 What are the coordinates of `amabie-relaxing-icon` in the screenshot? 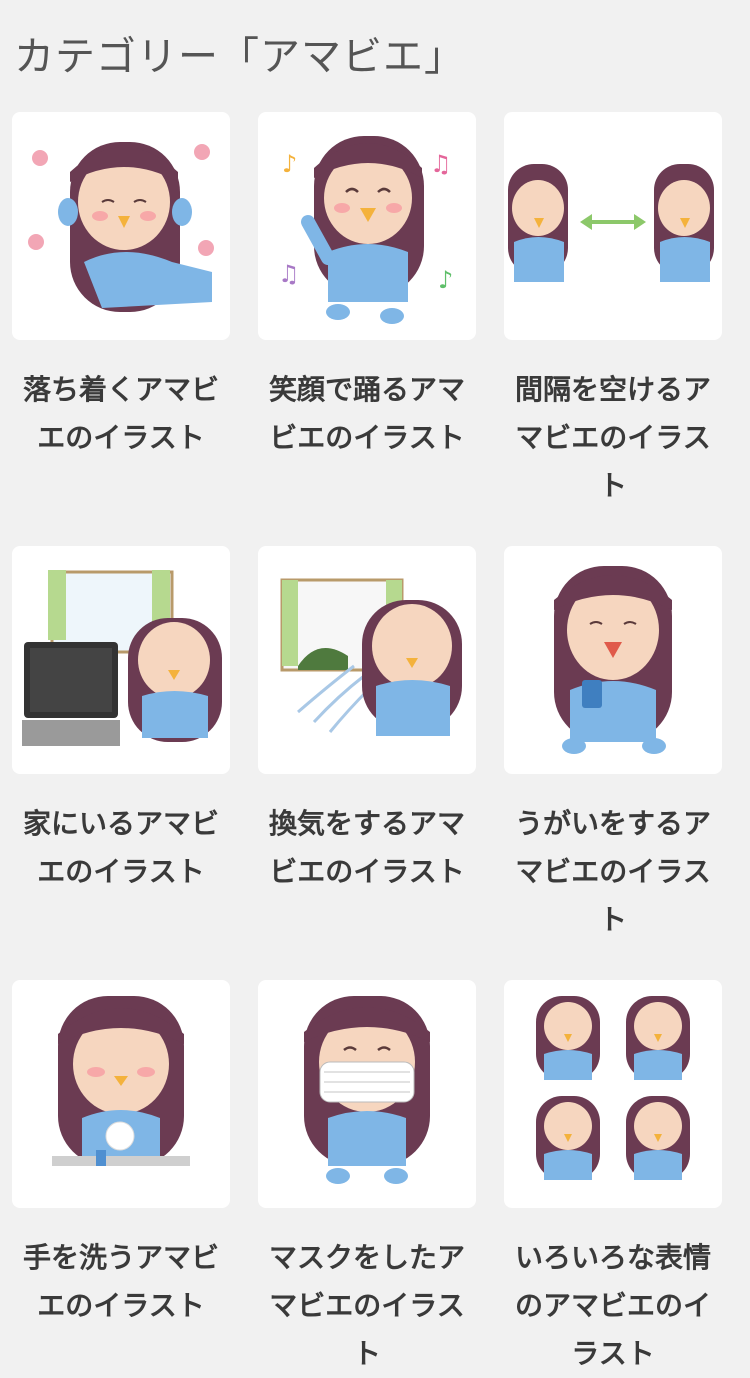 It's located at (121, 227).